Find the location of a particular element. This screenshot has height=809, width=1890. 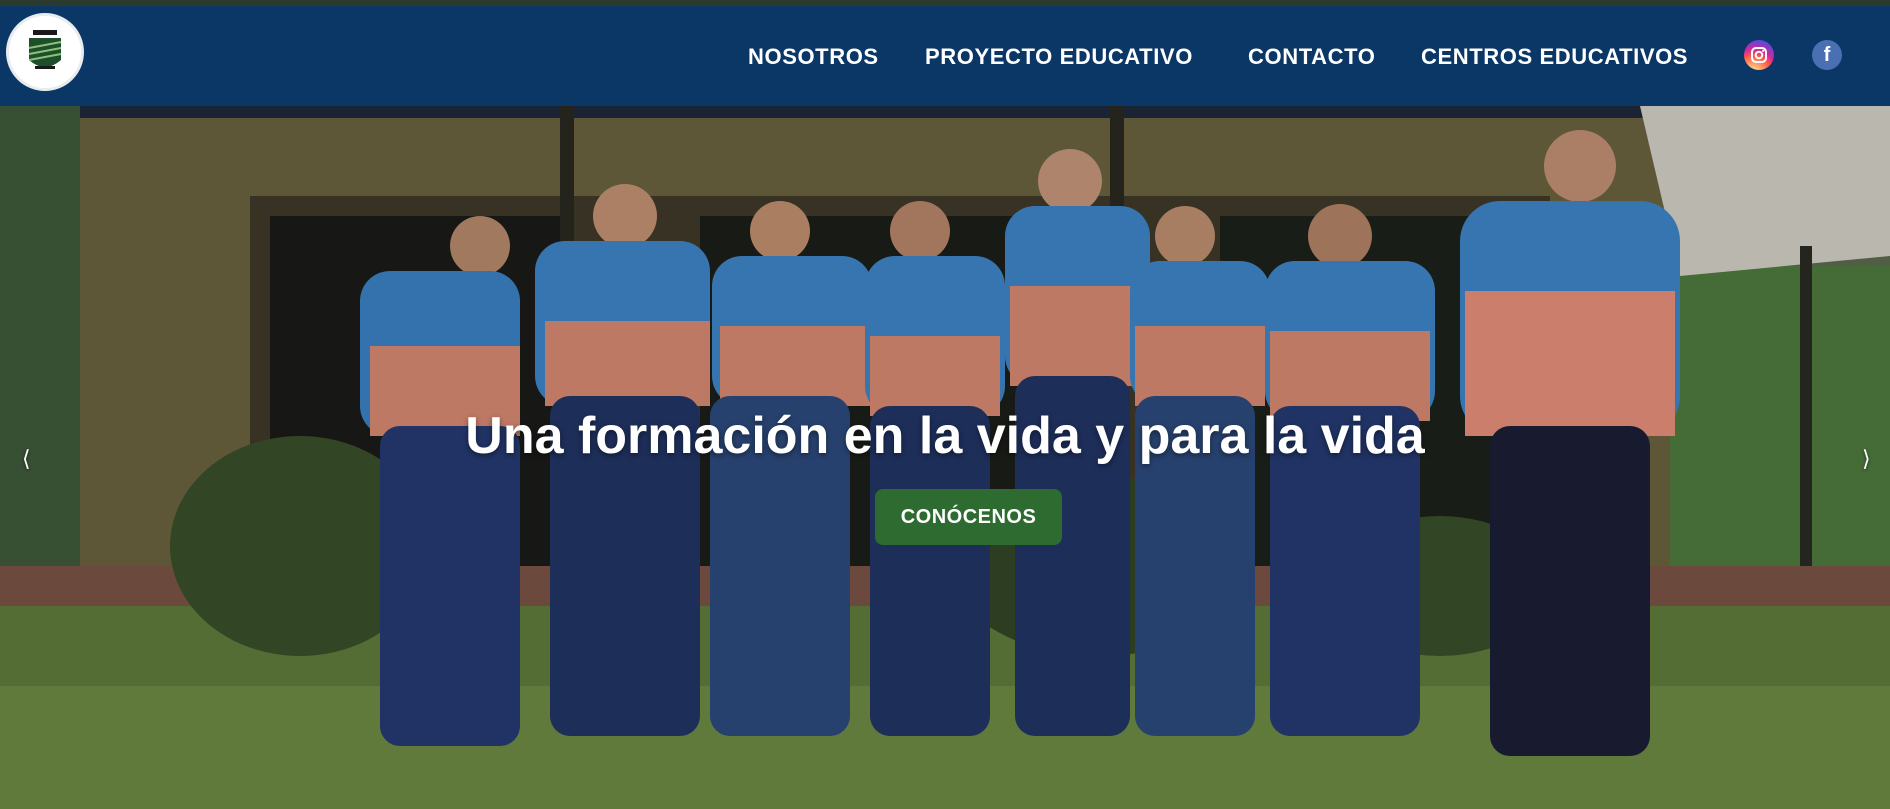

instagram-icon is located at coordinates (1759, 55).